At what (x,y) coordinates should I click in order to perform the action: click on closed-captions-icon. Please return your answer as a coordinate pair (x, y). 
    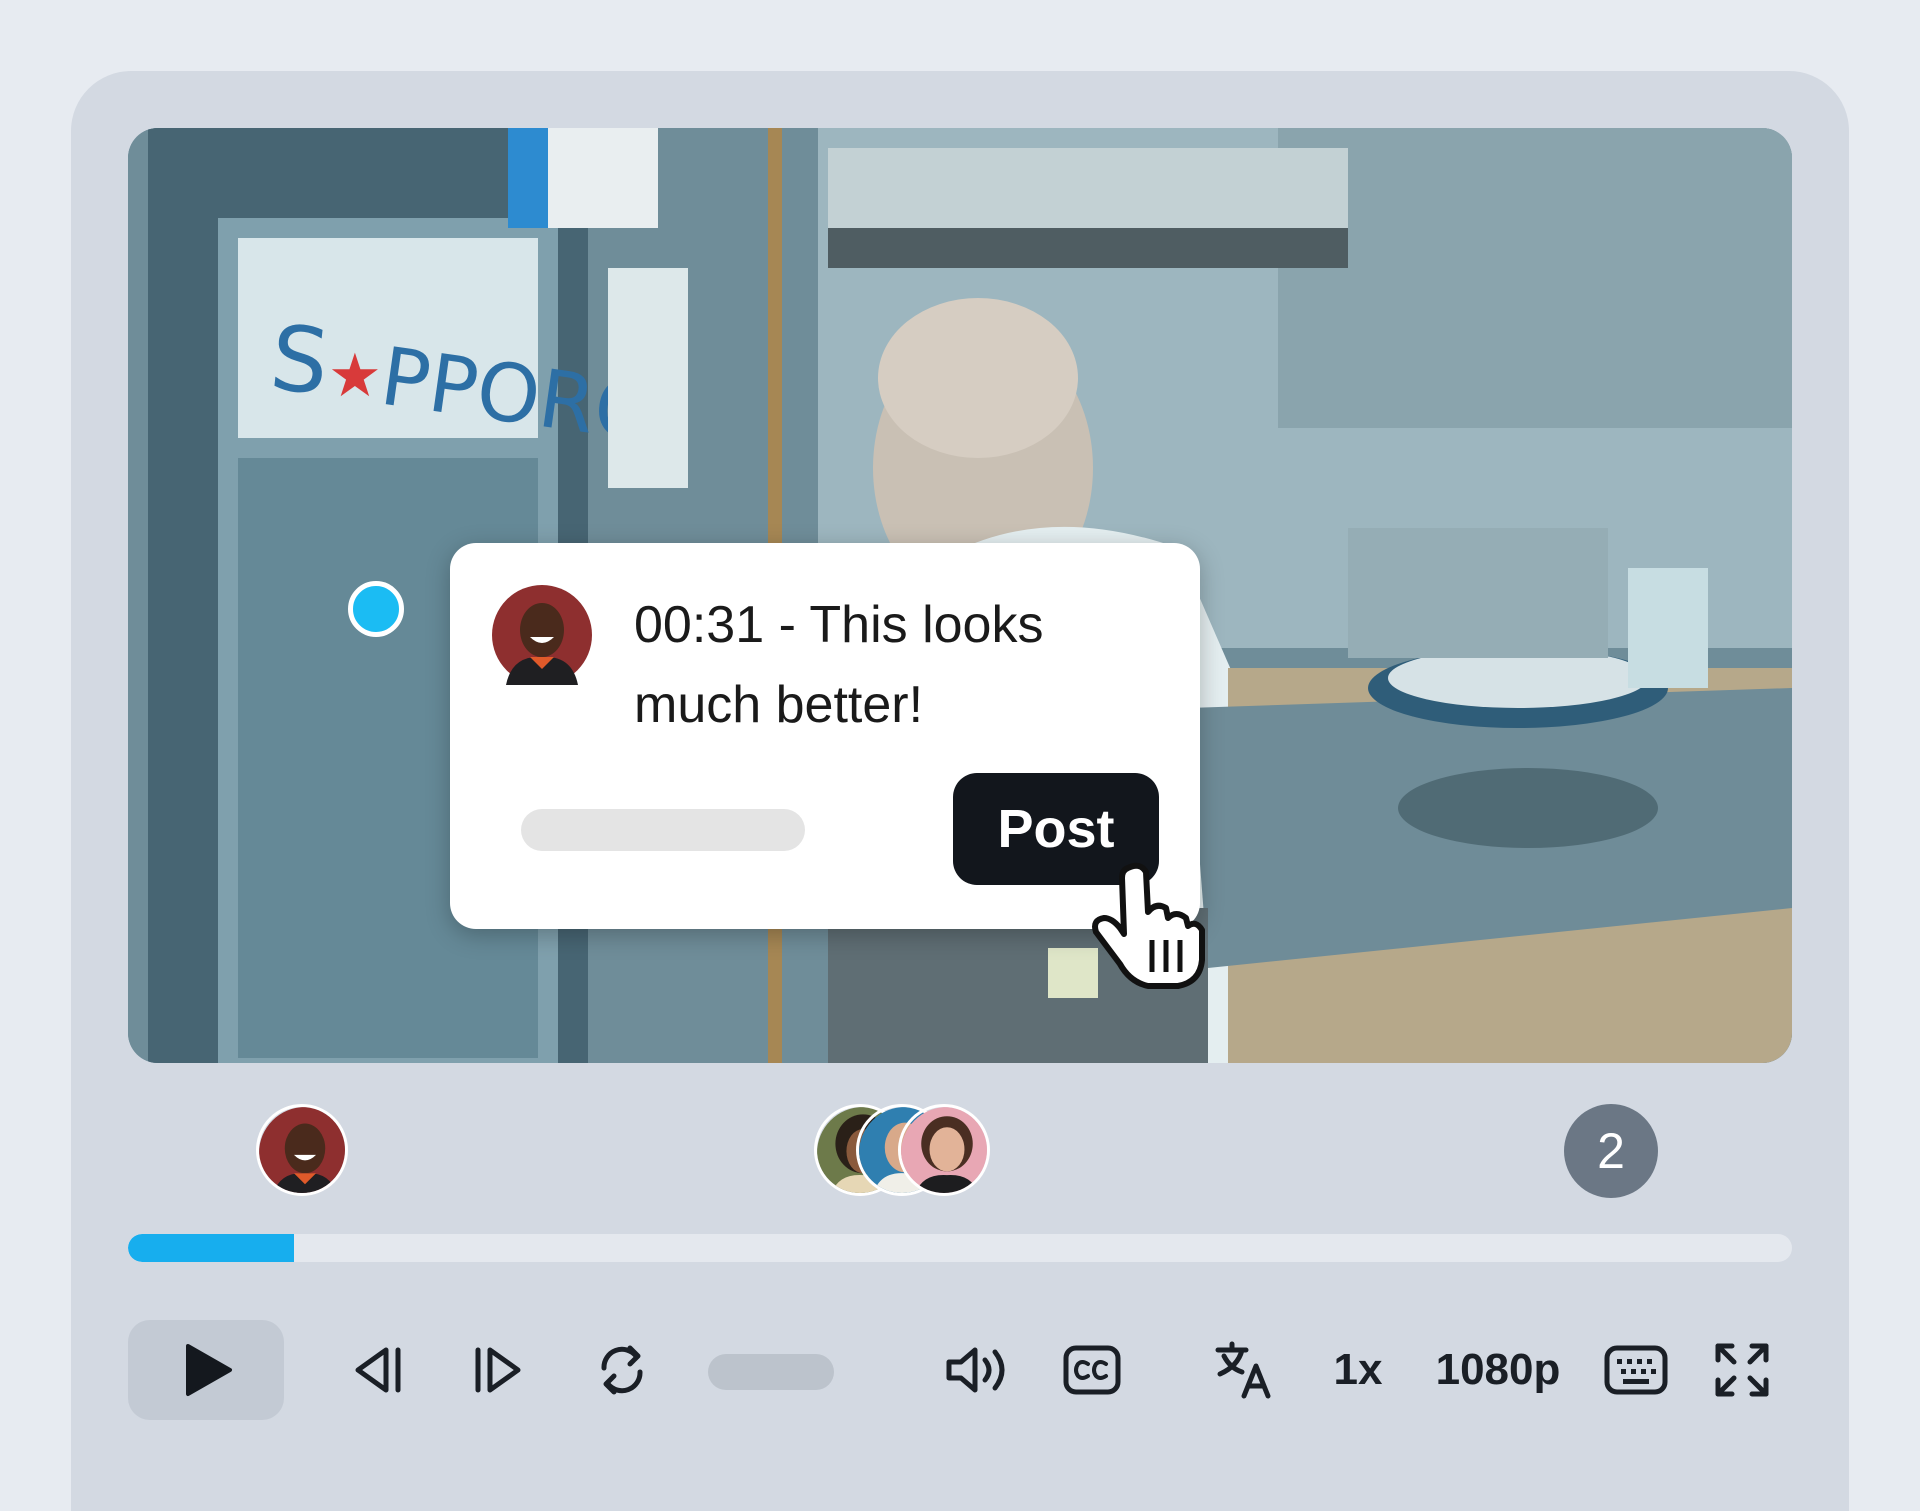
    Looking at the image, I should click on (1092, 1370).